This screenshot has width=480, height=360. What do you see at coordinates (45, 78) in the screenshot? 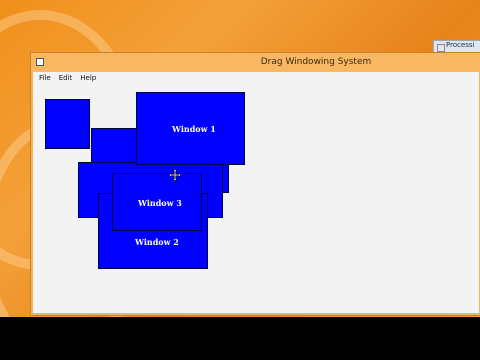
I see `menu-file: File` at bounding box center [45, 78].